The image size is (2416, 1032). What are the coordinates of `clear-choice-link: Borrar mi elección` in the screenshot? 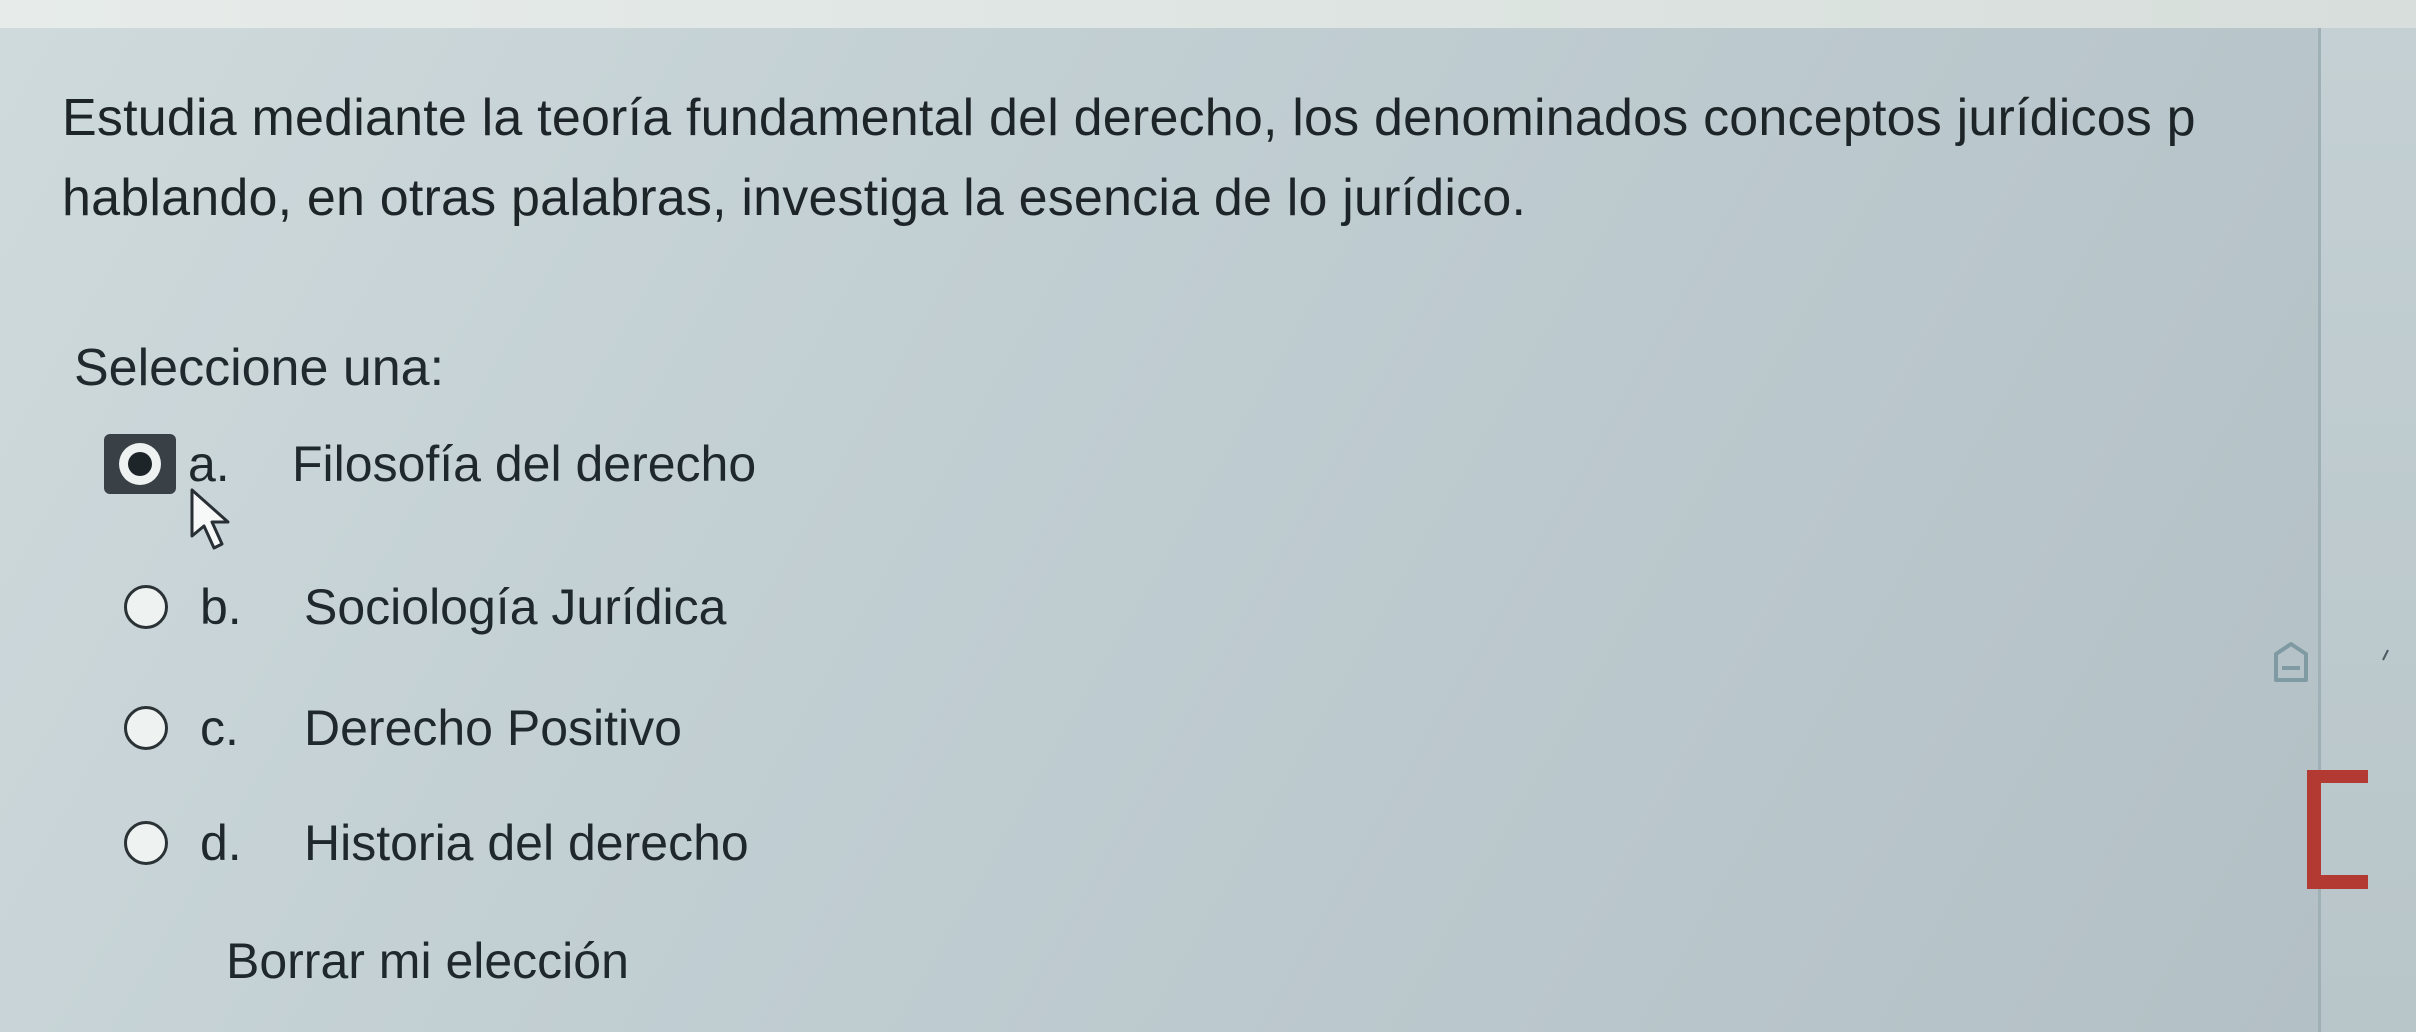 It's located at (427, 961).